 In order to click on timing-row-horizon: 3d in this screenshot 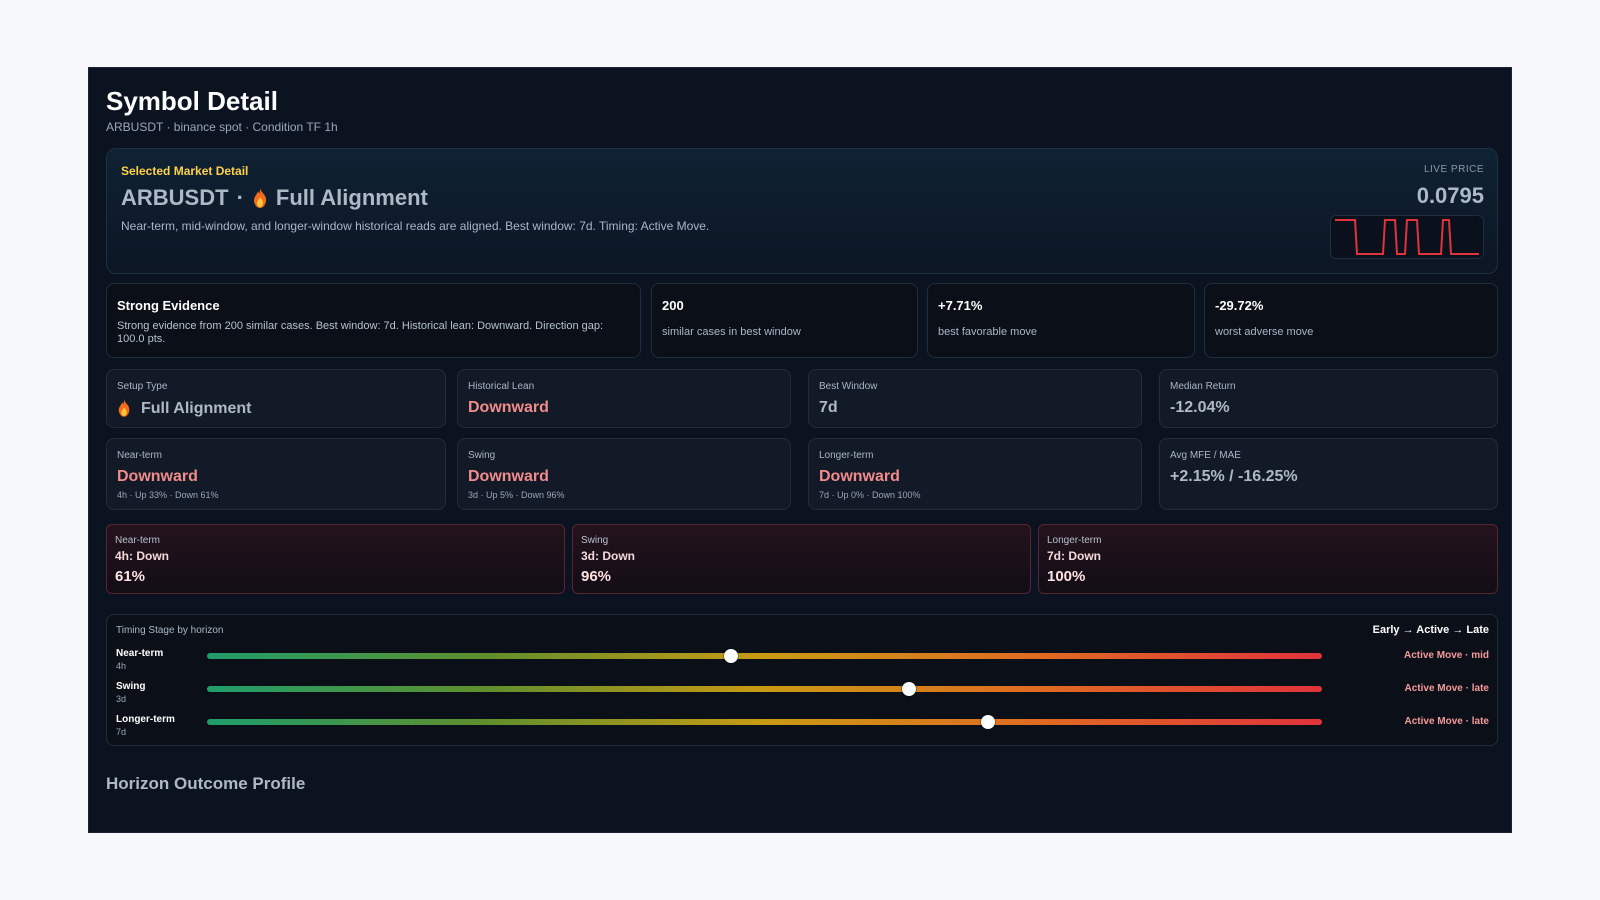, I will do `click(121, 699)`.